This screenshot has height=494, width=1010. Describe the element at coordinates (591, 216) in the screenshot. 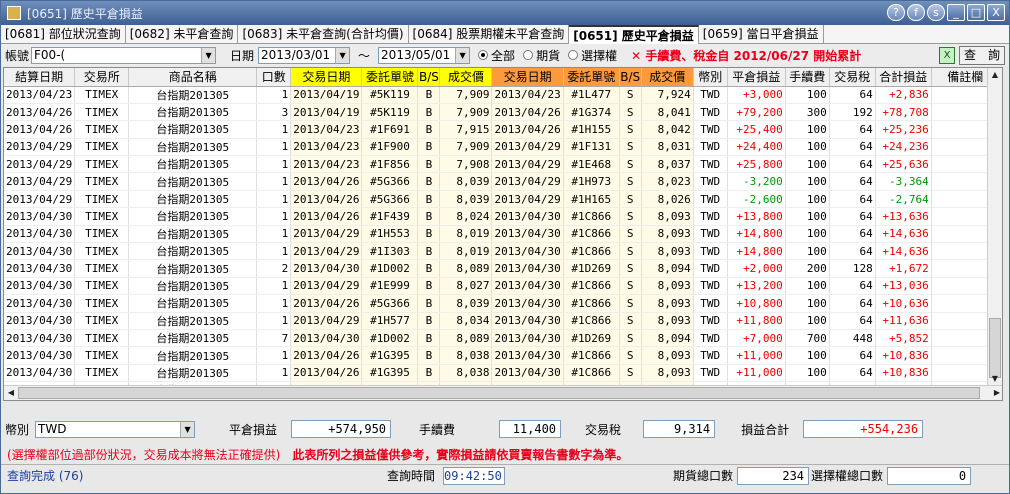

I see `cell-close-order-no: #1C866` at that location.